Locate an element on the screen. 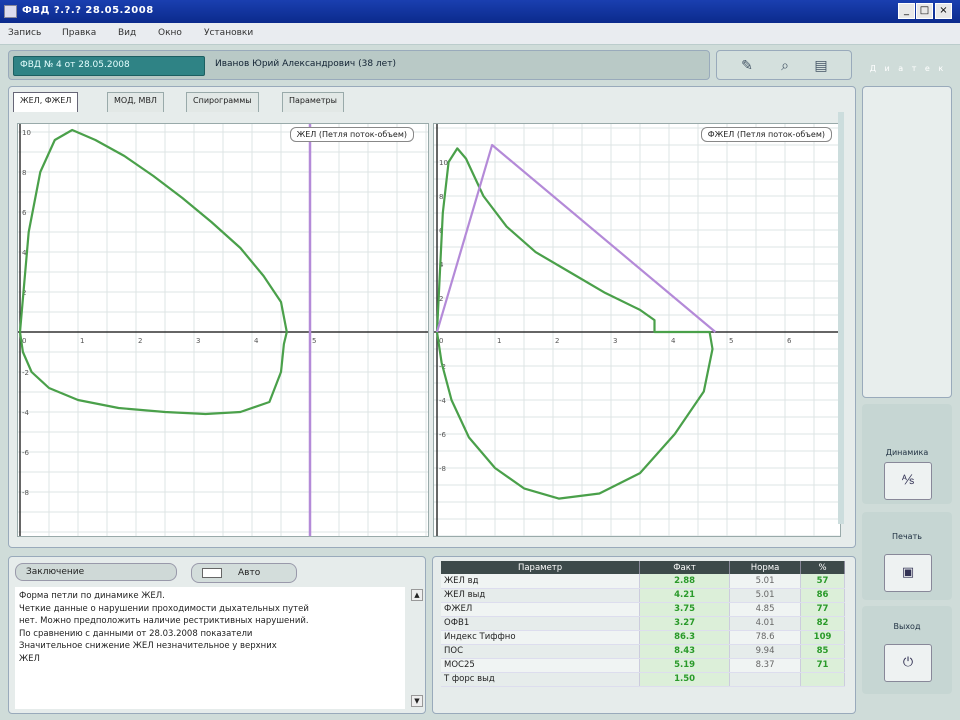  scroll-up-button: ▲ is located at coordinates (417, 595).